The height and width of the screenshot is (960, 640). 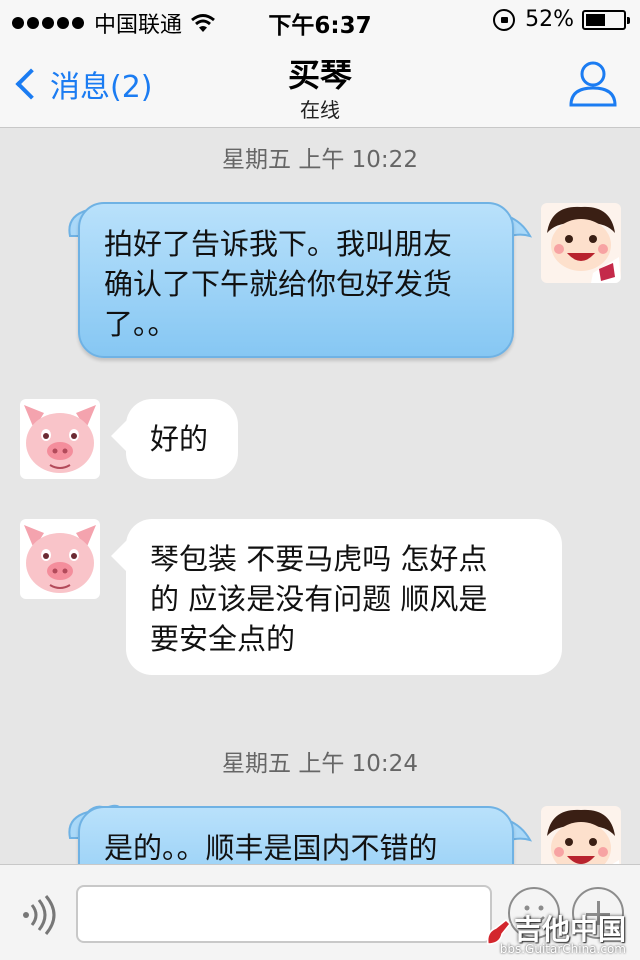 I want to click on message-line: 拍好了告诉我下。我叫朋友, so click(x=278, y=244).